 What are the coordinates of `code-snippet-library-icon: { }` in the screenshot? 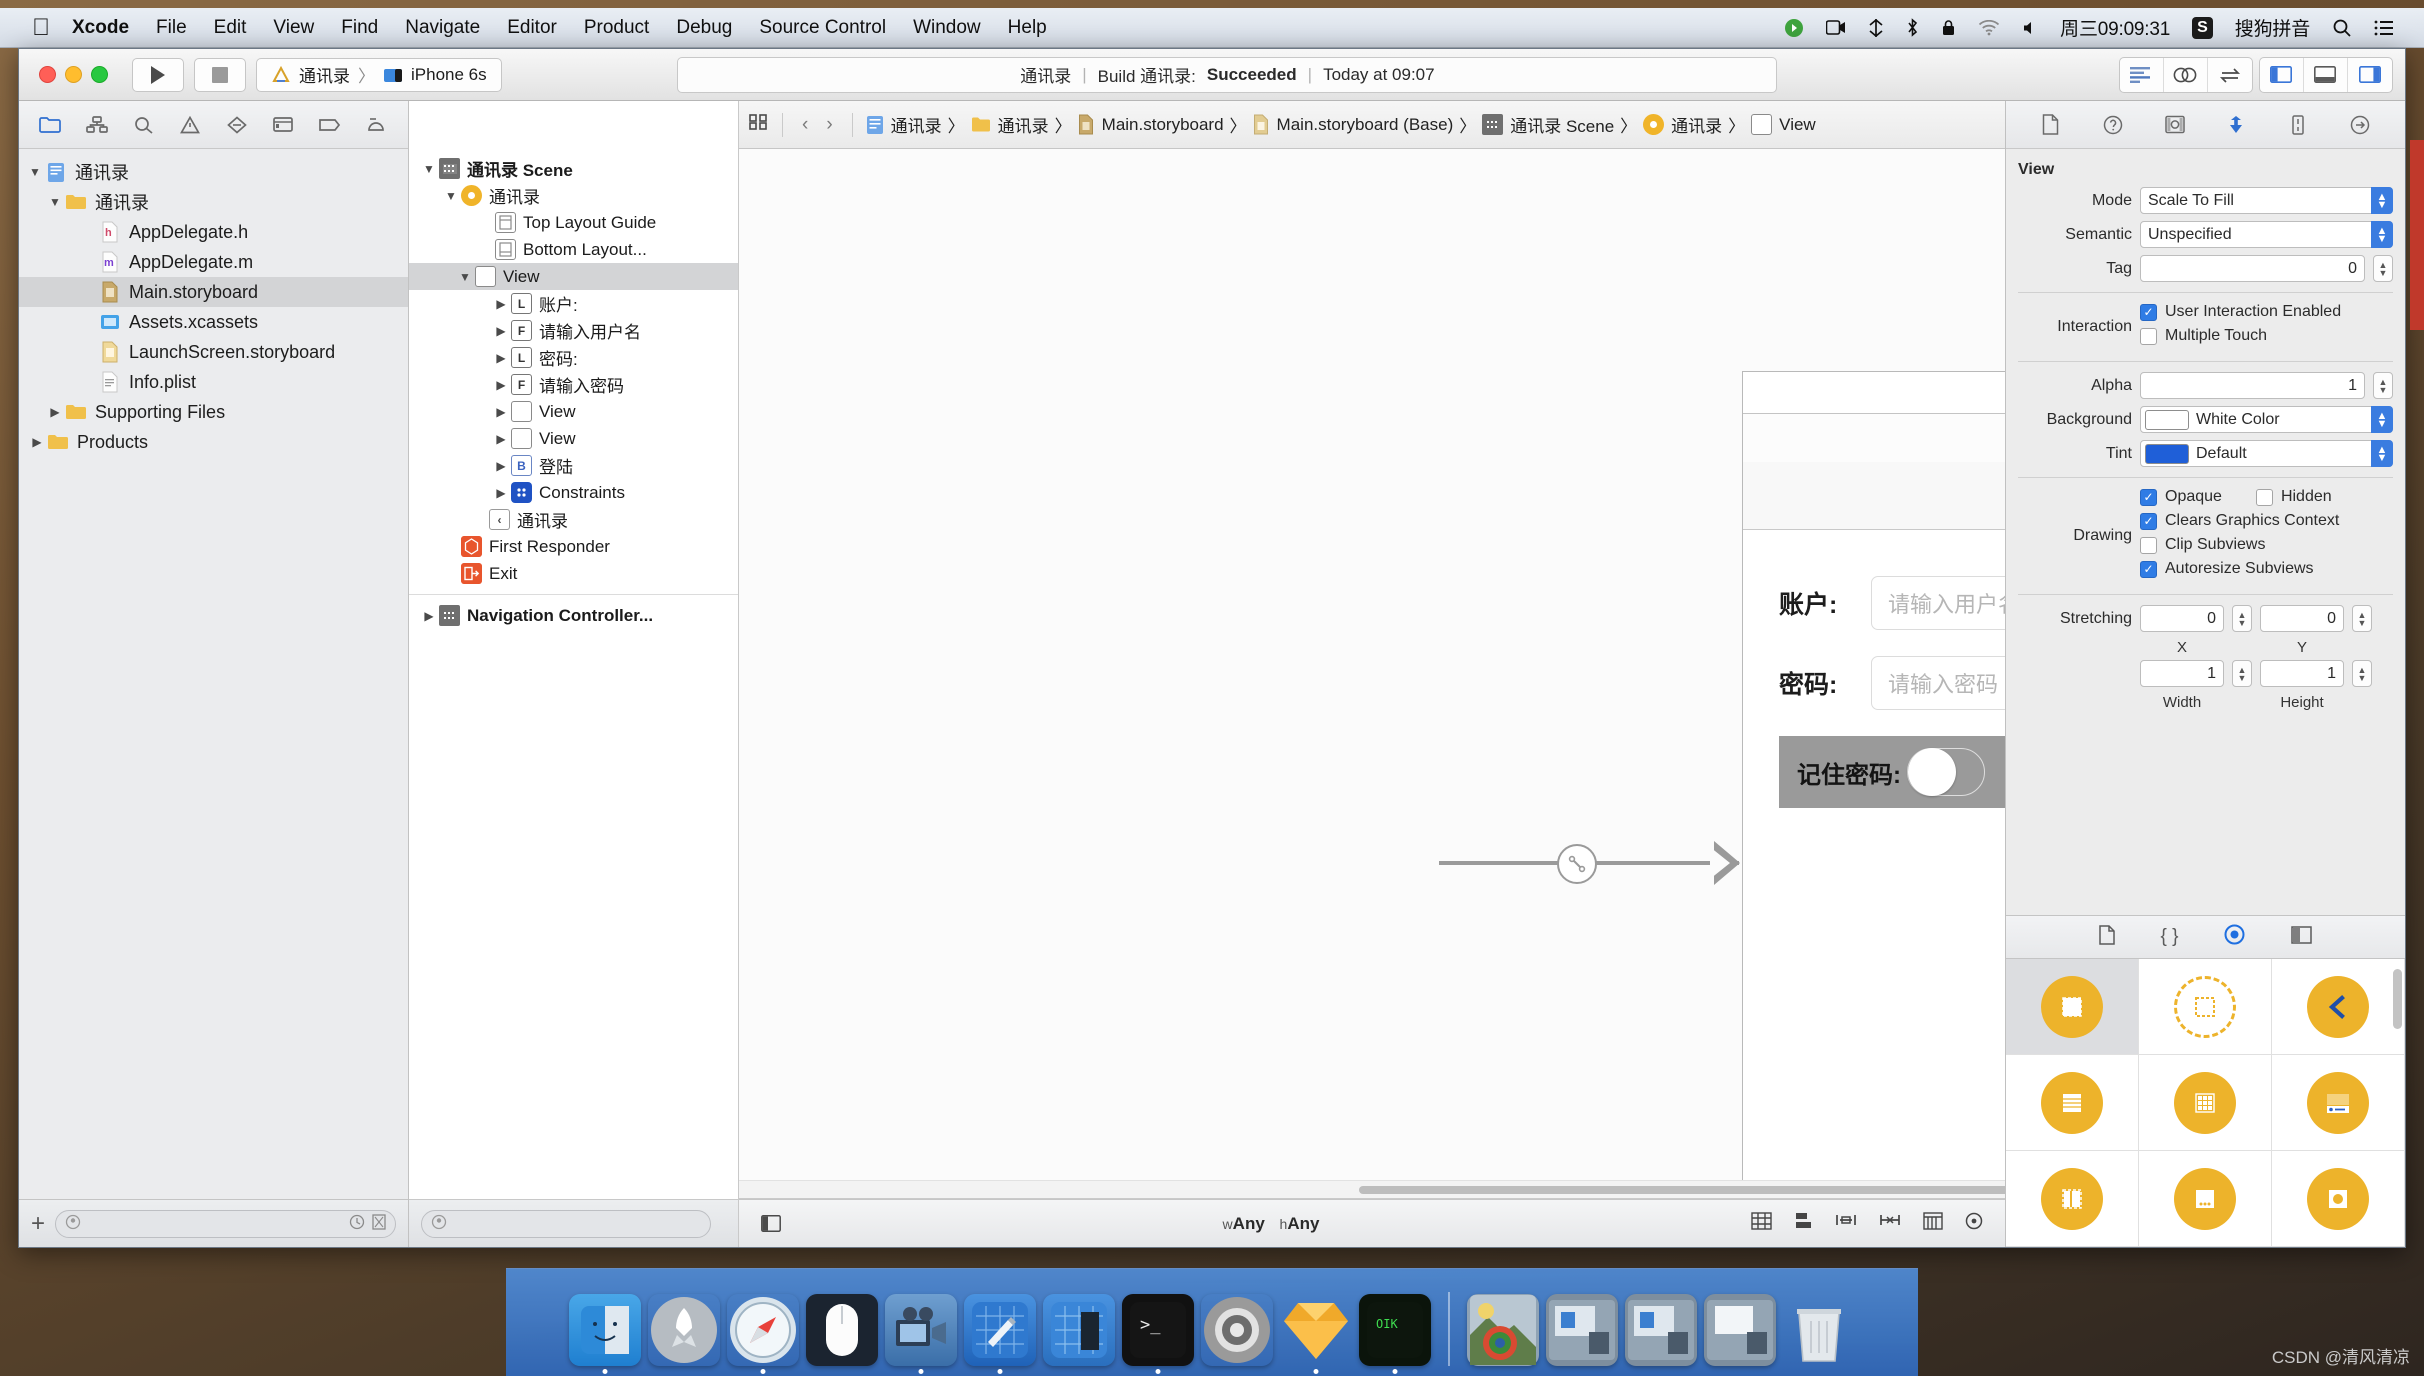 It's located at (2170, 937).